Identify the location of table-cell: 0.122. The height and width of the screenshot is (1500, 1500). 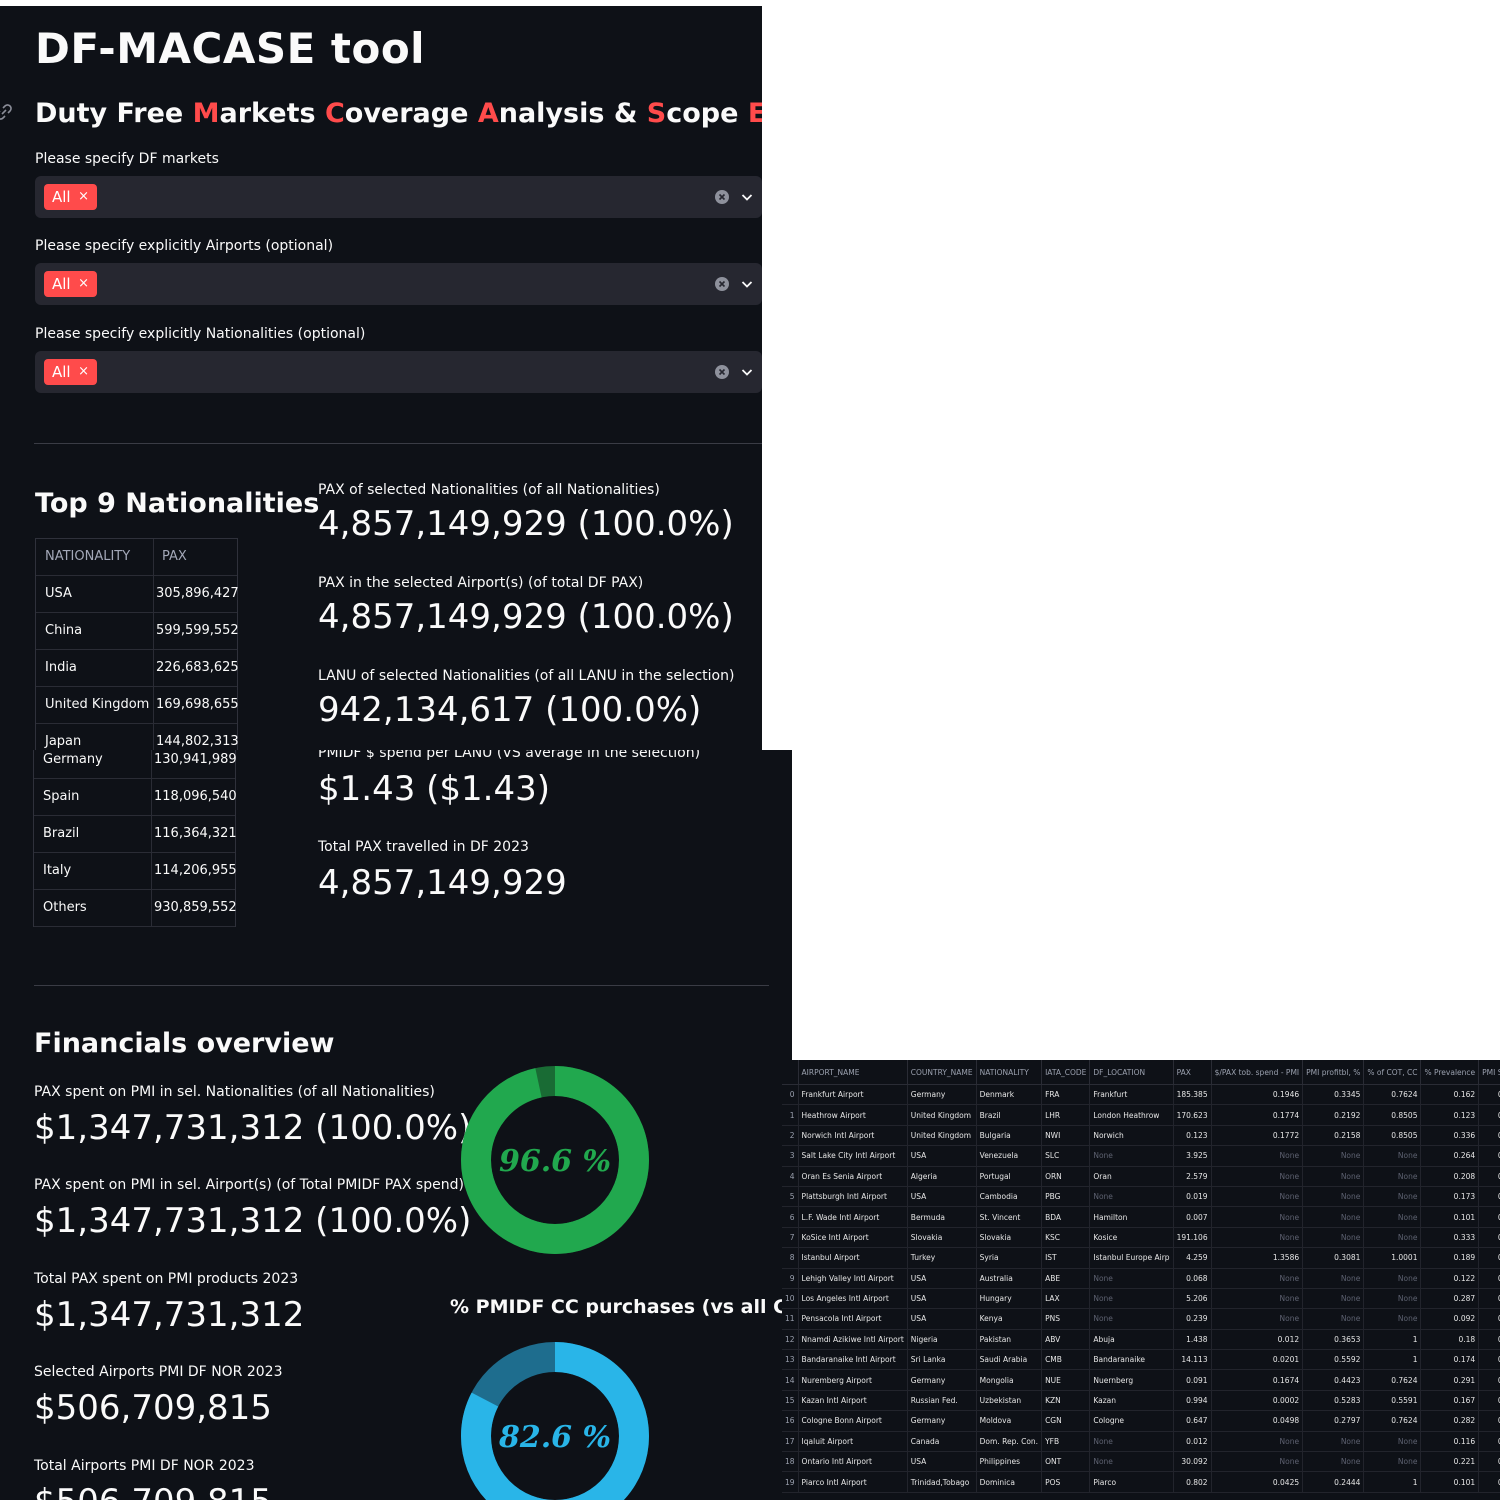
(1450, 1278).